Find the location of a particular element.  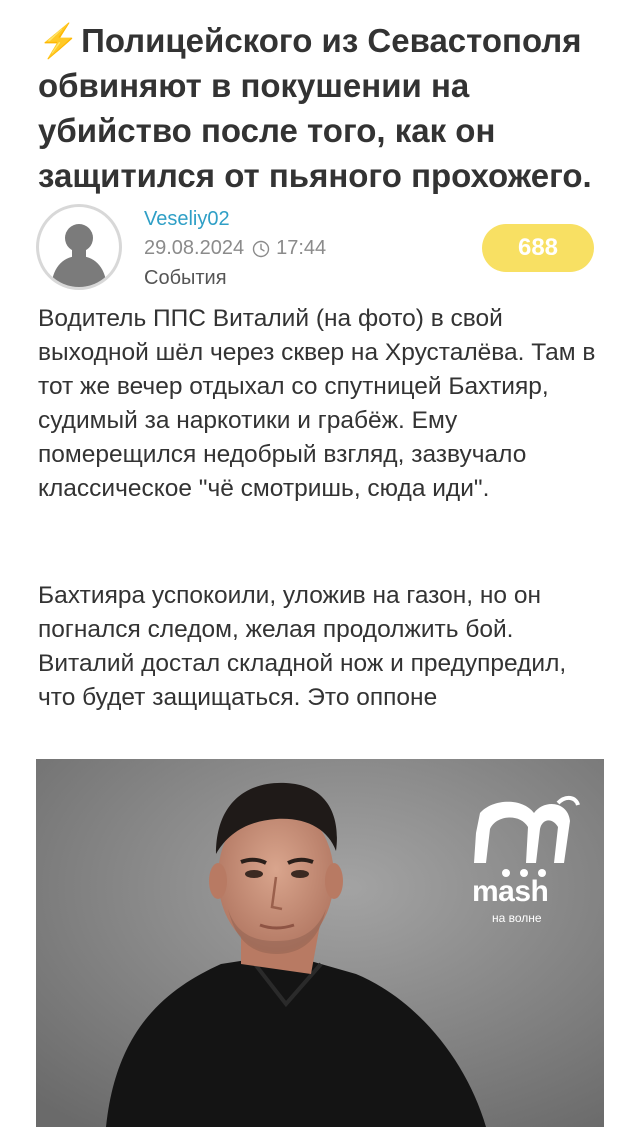

author-block: Veseliy02 29.08.2024 17:44 События 688 is located at coordinates (321, 250).